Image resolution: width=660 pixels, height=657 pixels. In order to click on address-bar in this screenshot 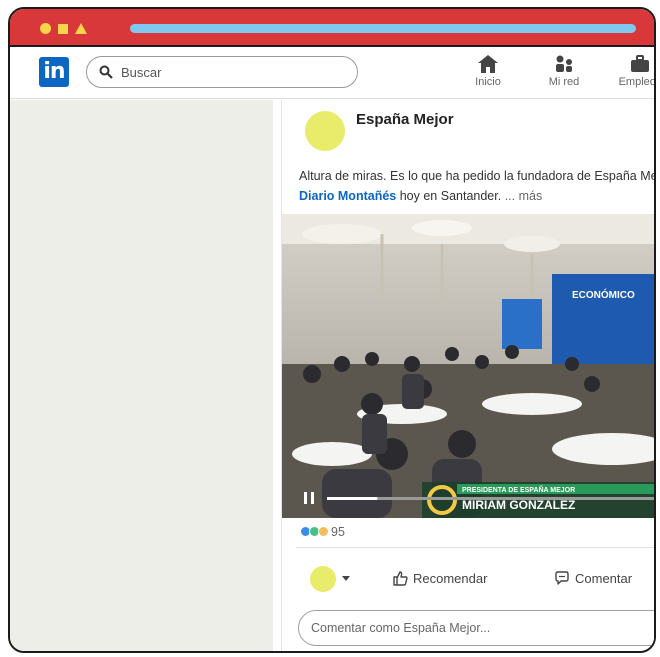, I will do `click(383, 28)`.